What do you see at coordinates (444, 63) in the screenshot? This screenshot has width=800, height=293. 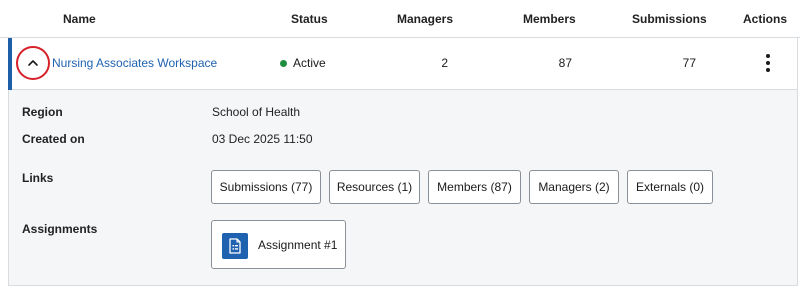 I see `managers-count: 2` at bounding box center [444, 63].